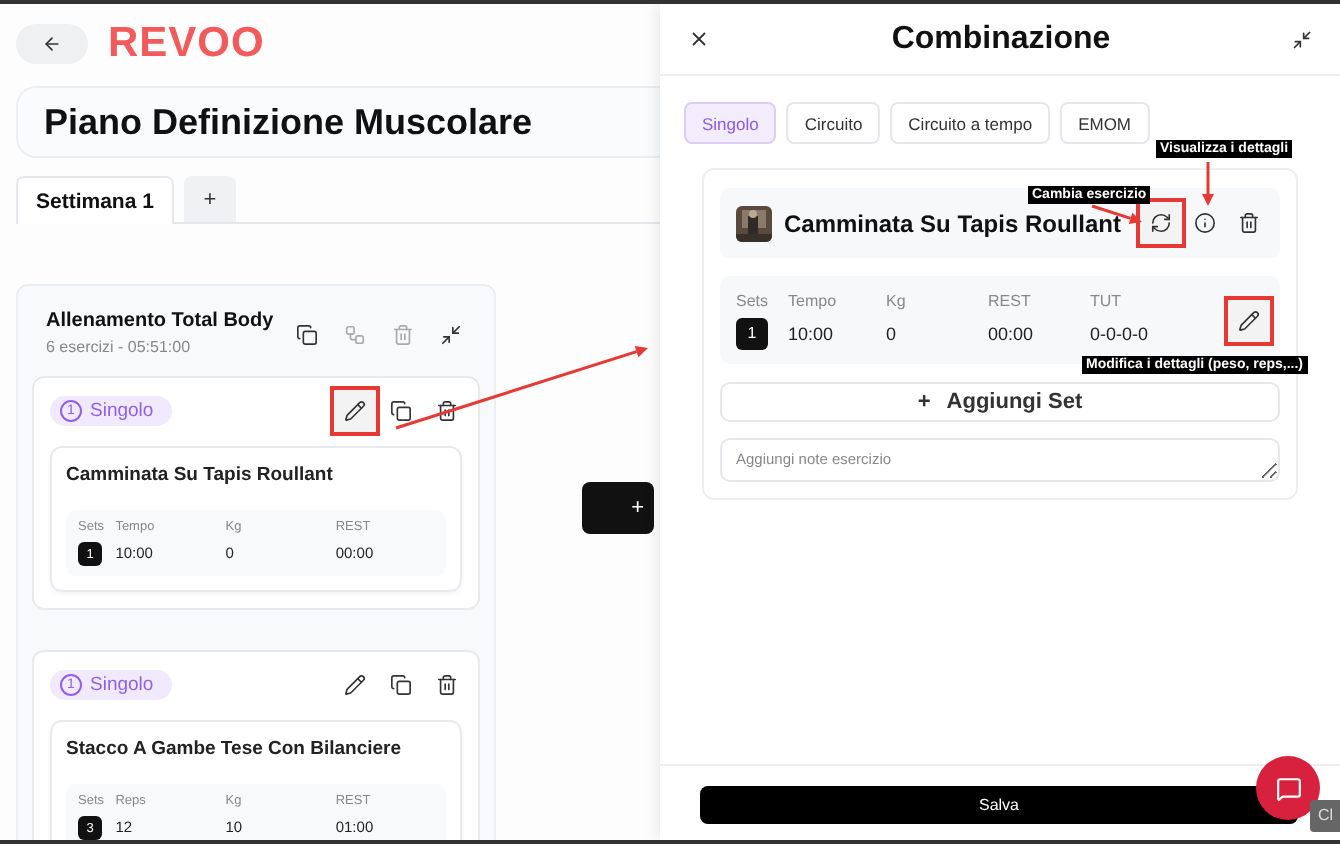  I want to click on stat-value: 0-0-0-0, so click(1120, 334).